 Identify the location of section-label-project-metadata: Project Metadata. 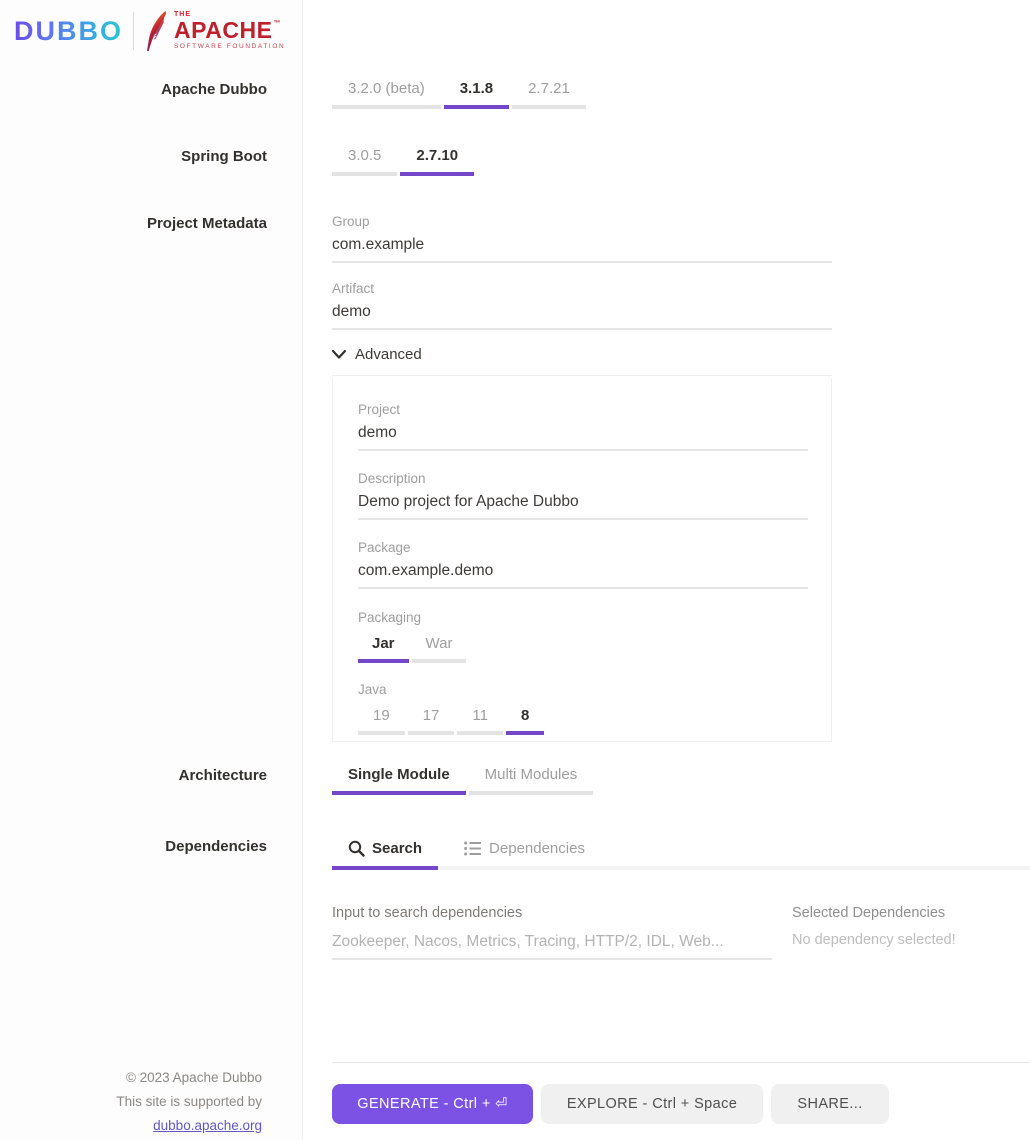
(206, 223).